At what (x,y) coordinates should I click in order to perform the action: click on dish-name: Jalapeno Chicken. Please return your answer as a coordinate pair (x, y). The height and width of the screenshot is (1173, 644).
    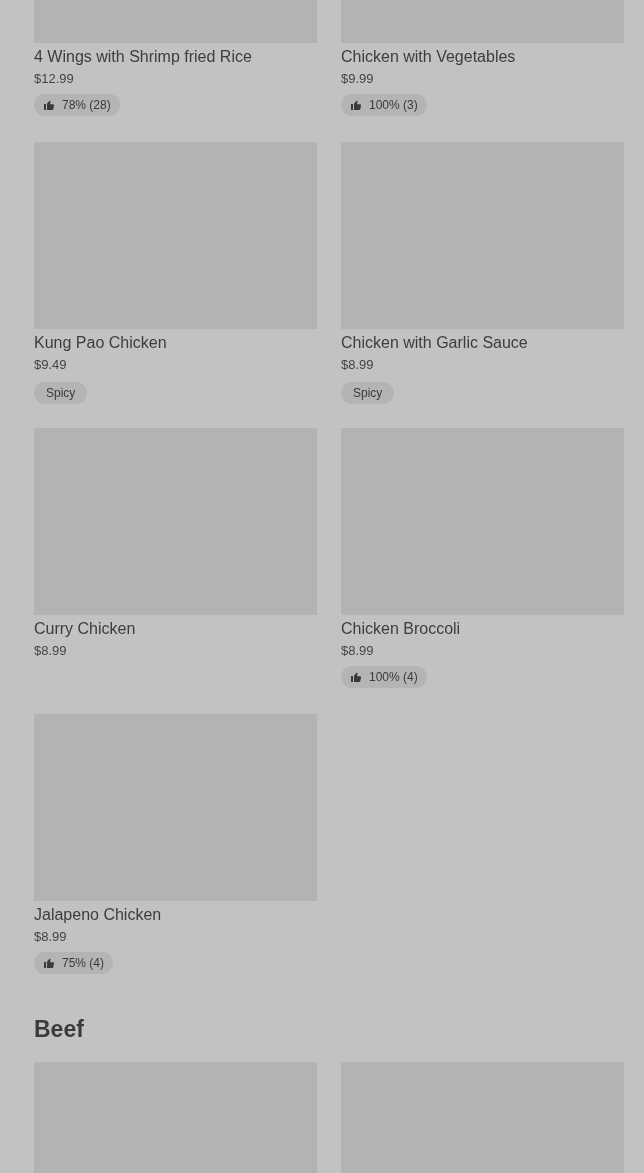
    Looking at the image, I should click on (175, 915).